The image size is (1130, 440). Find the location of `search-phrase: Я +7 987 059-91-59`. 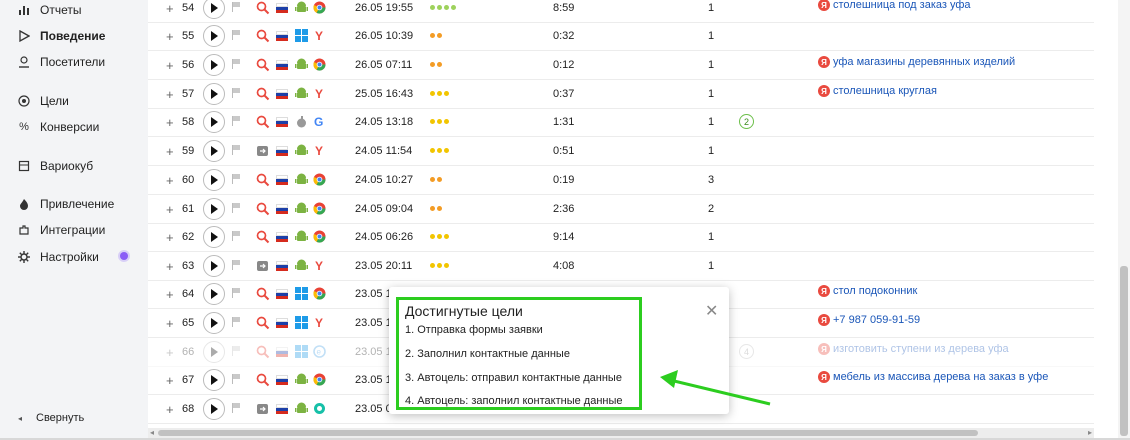

search-phrase: Я +7 987 059-91-59 is located at coordinates (869, 320).